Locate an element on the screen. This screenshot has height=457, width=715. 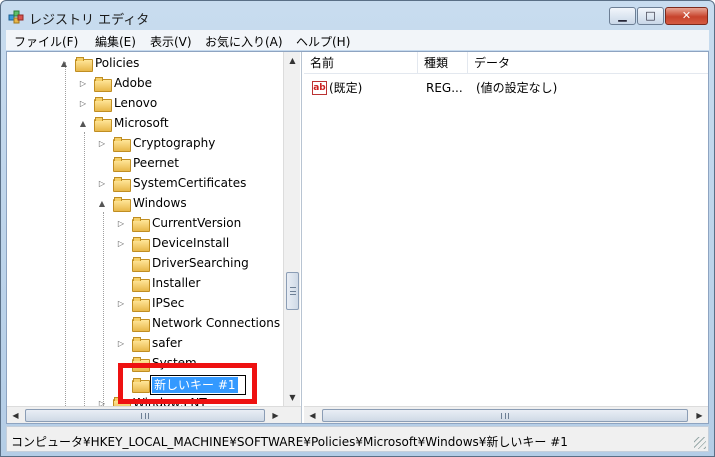
list-horizontal-scroll-thumb is located at coordinates (505, 415).